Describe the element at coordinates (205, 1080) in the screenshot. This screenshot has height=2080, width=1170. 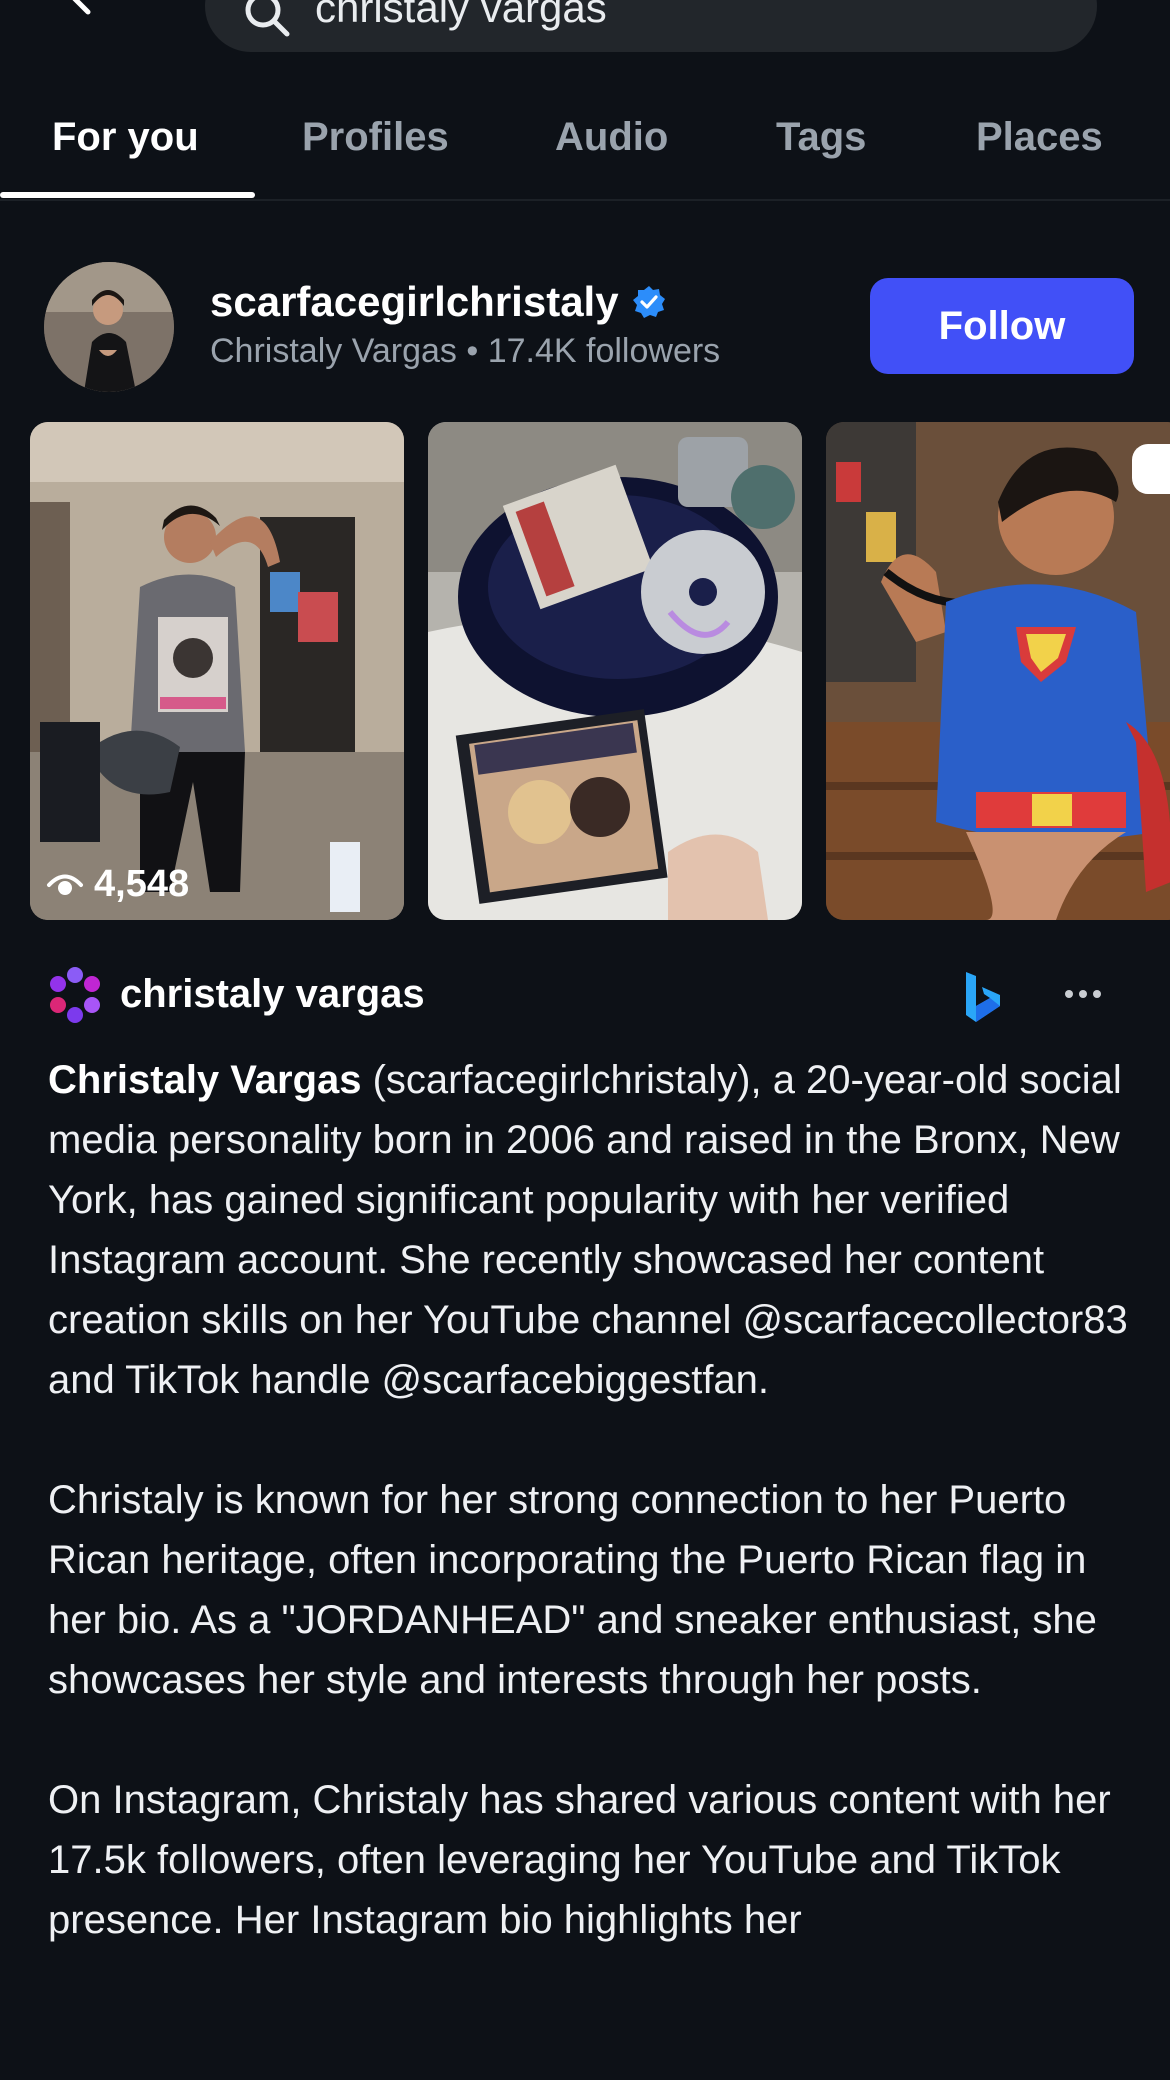
I see `summary-bold-name: Christaly Vargas` at that location.